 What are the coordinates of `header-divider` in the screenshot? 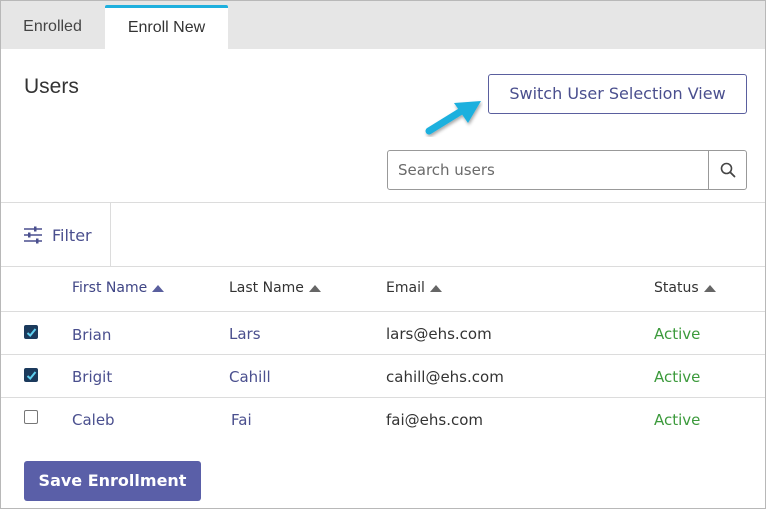 It's located at (383, 311).